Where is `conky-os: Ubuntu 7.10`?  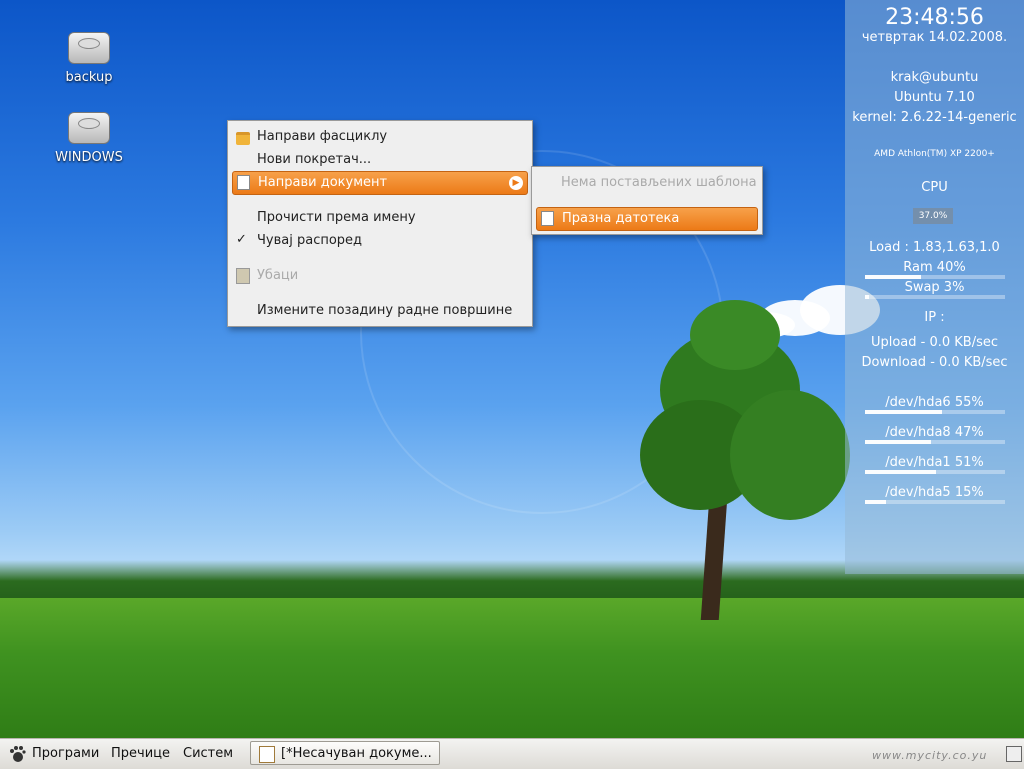
conky-os: Ubuntu 7.10 is located at coordinates (934, 97).